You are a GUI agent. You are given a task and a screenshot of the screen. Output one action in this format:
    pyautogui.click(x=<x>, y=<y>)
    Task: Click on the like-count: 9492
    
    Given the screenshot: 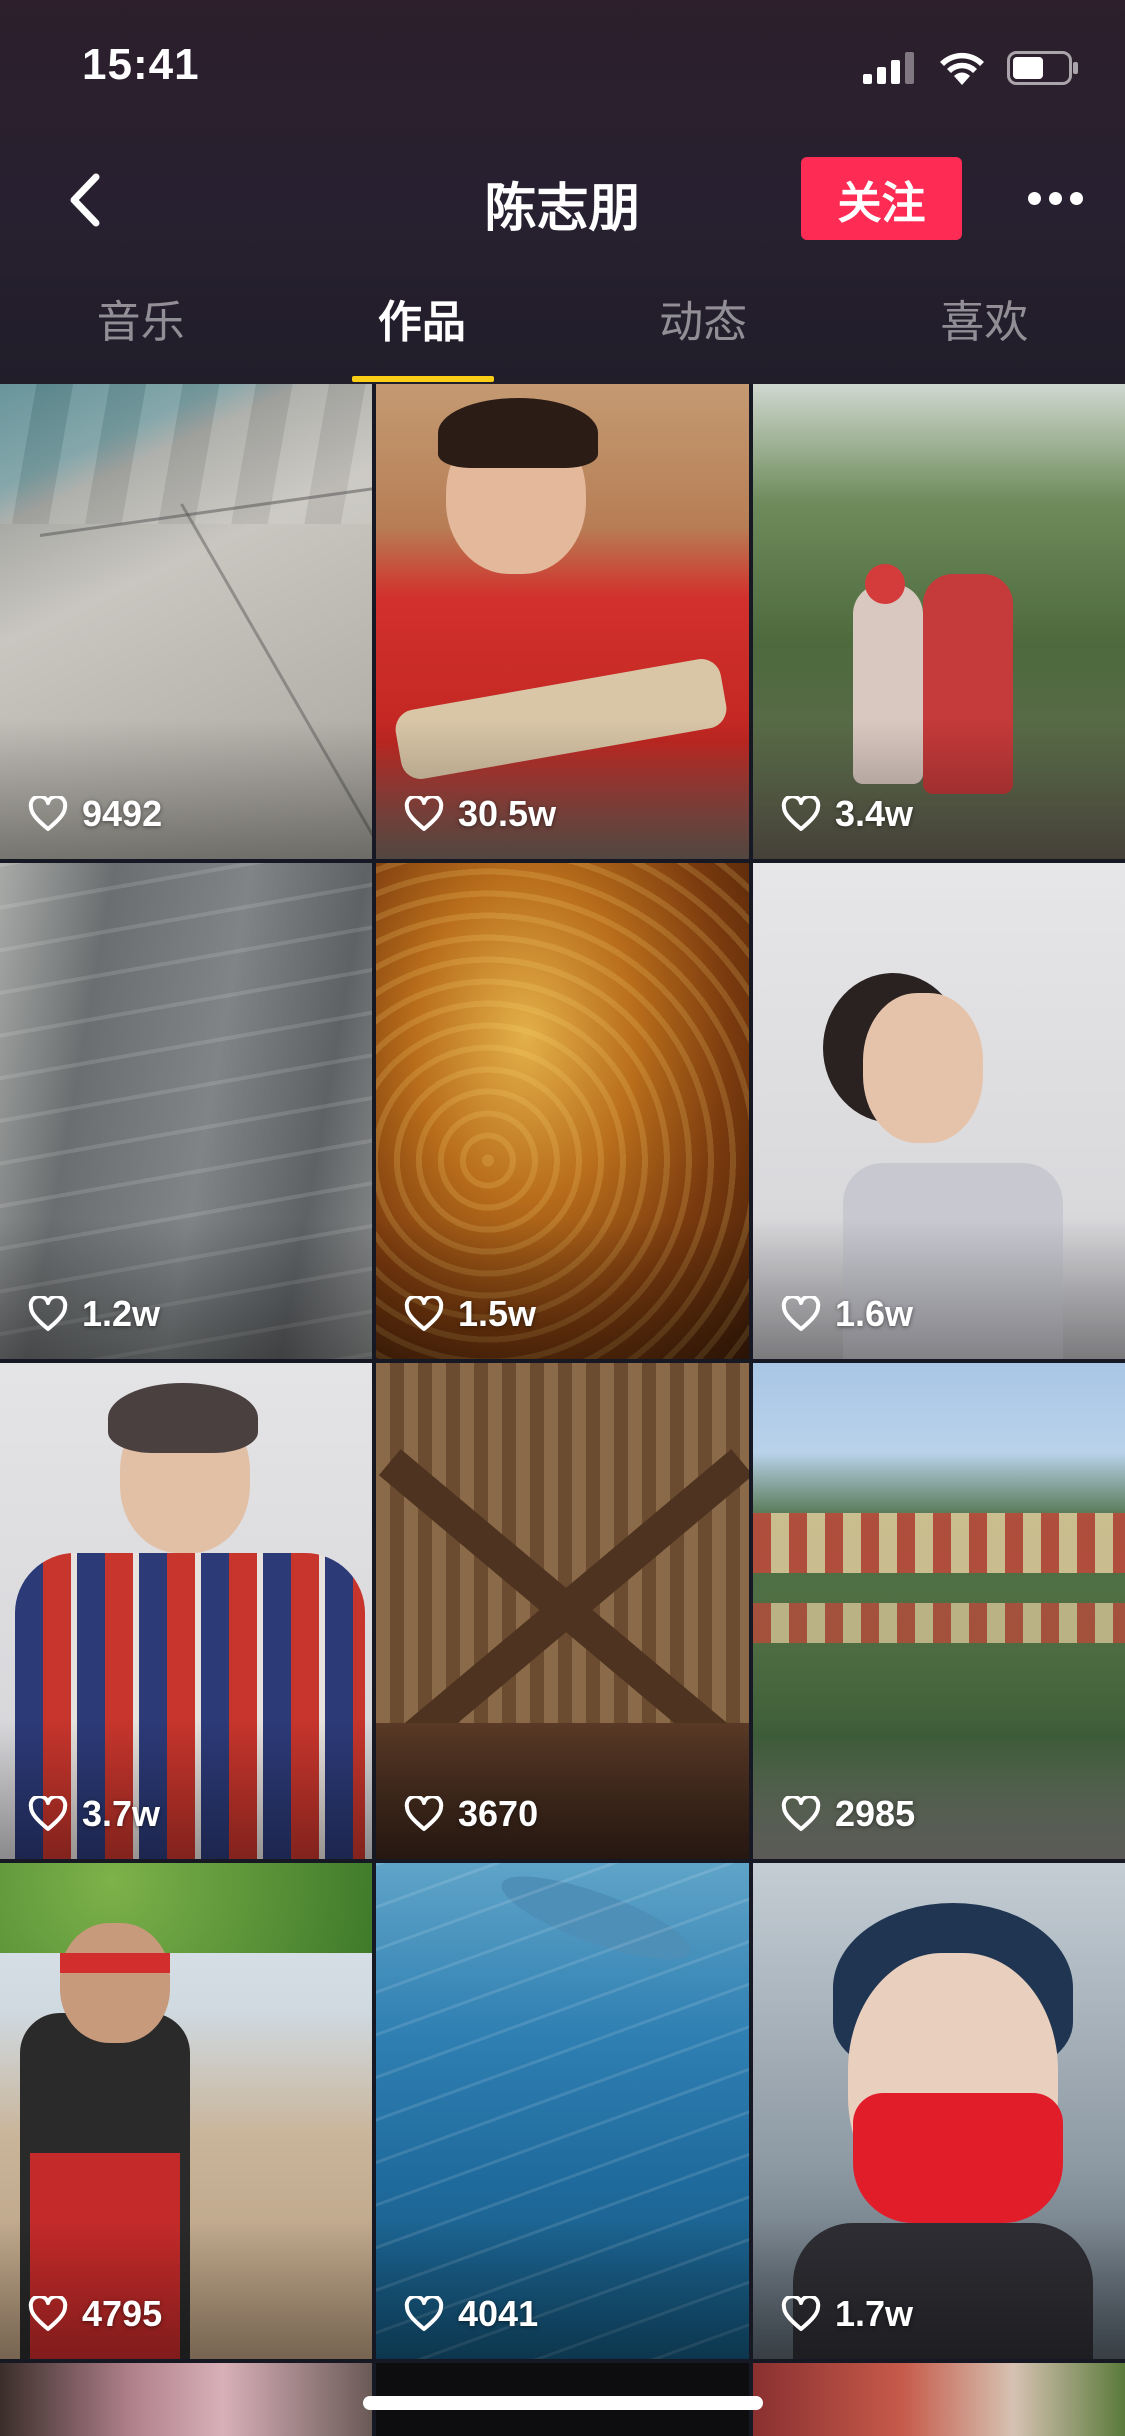 What is the action you would take?
    pyautogui.click(x=95, y=814)
    